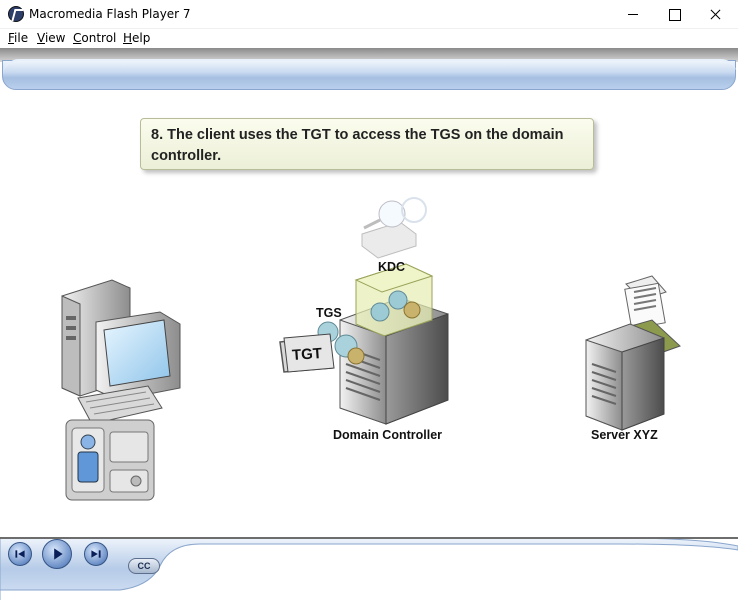 The height and width of the screenshot is (600, 738). What do you see at coordinates (720, 14) in the screenshot?
I see `close-button` at bounding box center [720, 14].